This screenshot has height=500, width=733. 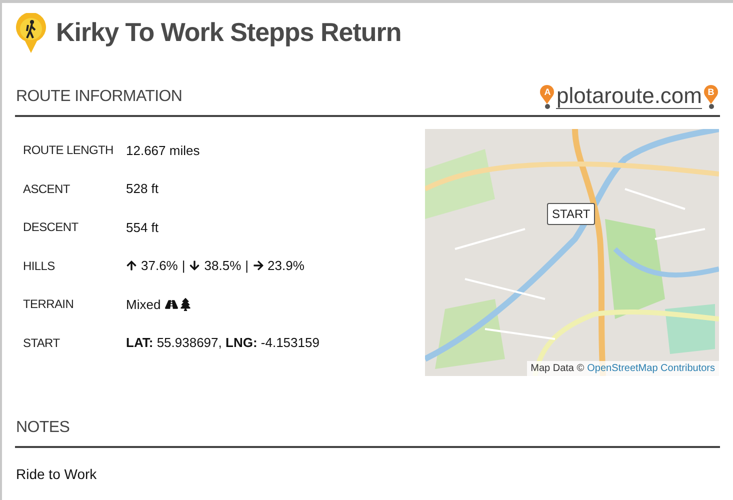 What do you see at coordinates (163, 150) in the screenshot?
I see `row-value: 12.667 miles` at bounding box center [163, 150].